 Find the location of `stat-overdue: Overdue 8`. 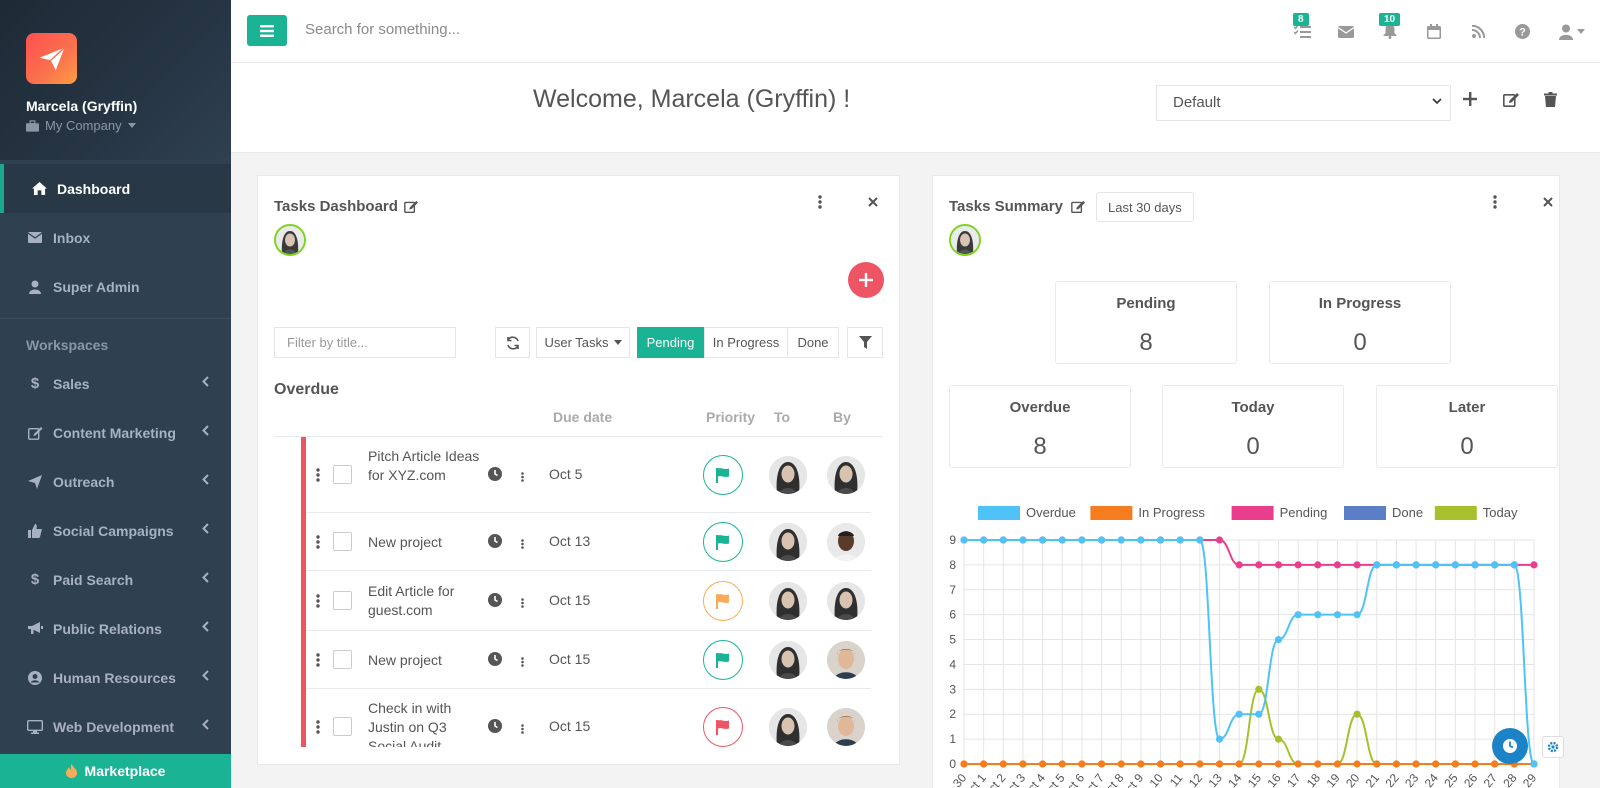

stat-overdue: Overdue 8 is located at coordinates (1040, 426).